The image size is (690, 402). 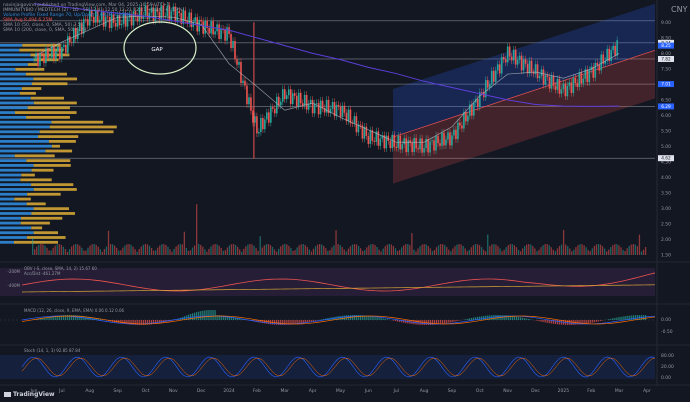 I want to click on price-tick: 3.00, so click(x=666, y=209).